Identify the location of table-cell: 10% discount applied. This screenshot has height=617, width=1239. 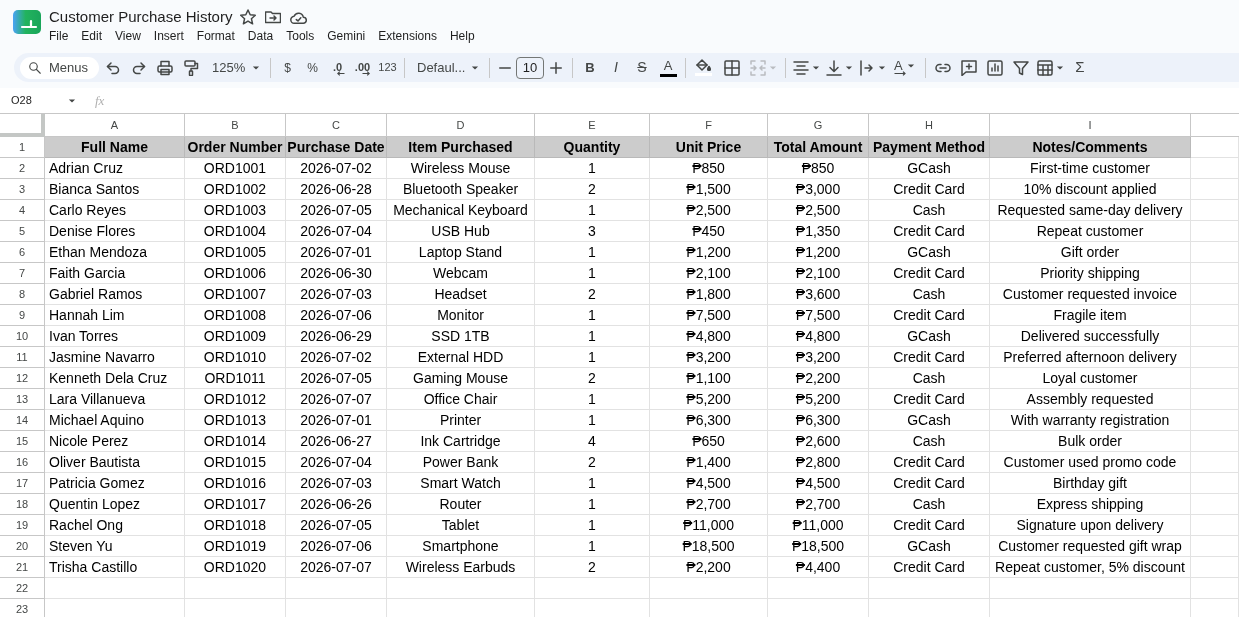
(1090, 189).